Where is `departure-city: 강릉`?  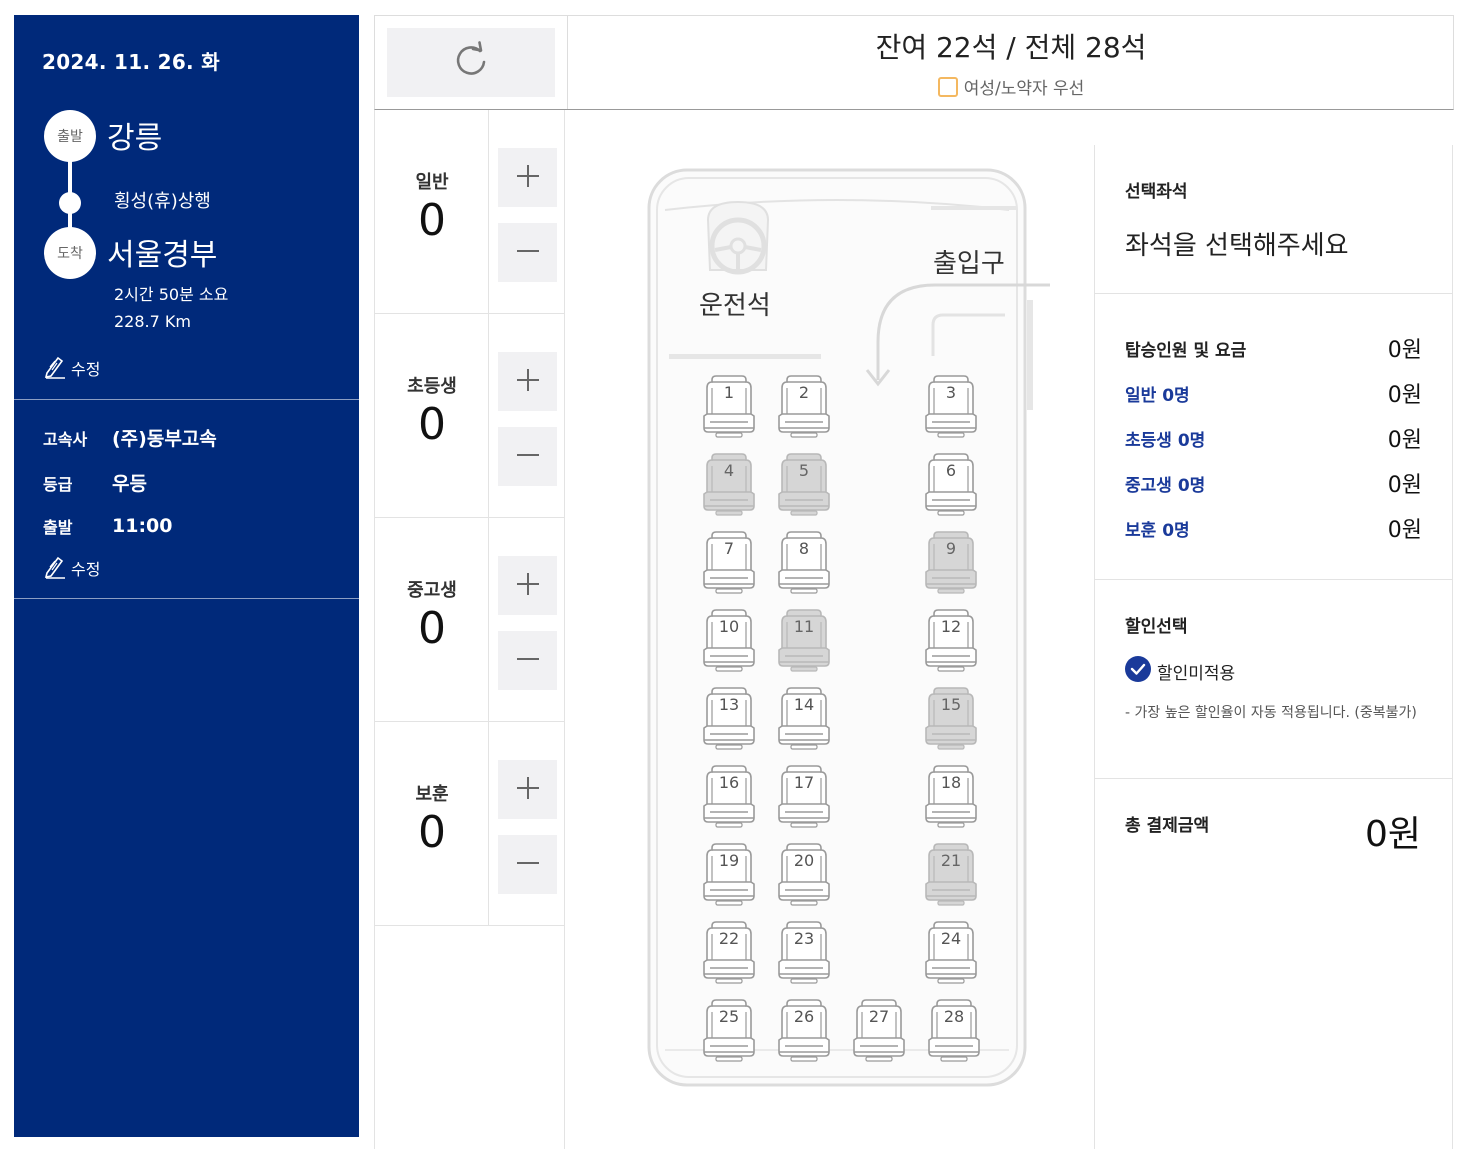
departure-city: 강릉 is located at coordinates (135, 138).